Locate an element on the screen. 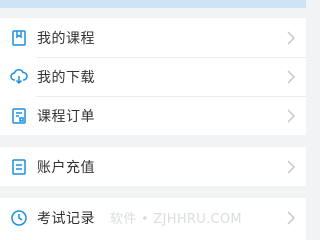 This screenshot has width=320, height=240. wallet-card-icon is located at coordinates (19, 167).